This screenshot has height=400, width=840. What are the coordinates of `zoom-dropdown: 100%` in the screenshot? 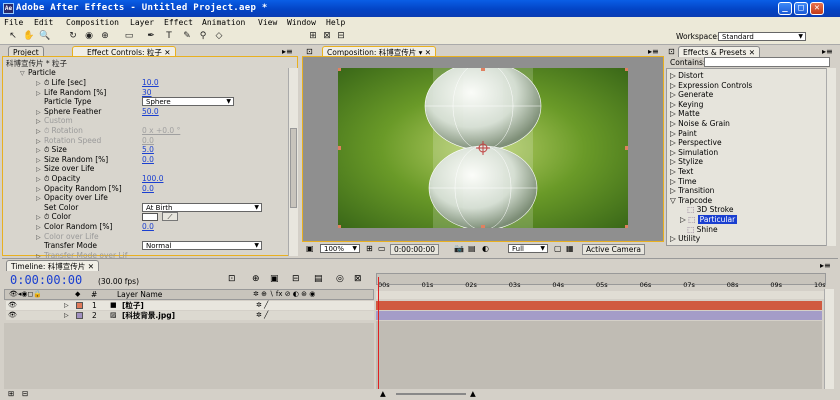 It's located at (340, 248).